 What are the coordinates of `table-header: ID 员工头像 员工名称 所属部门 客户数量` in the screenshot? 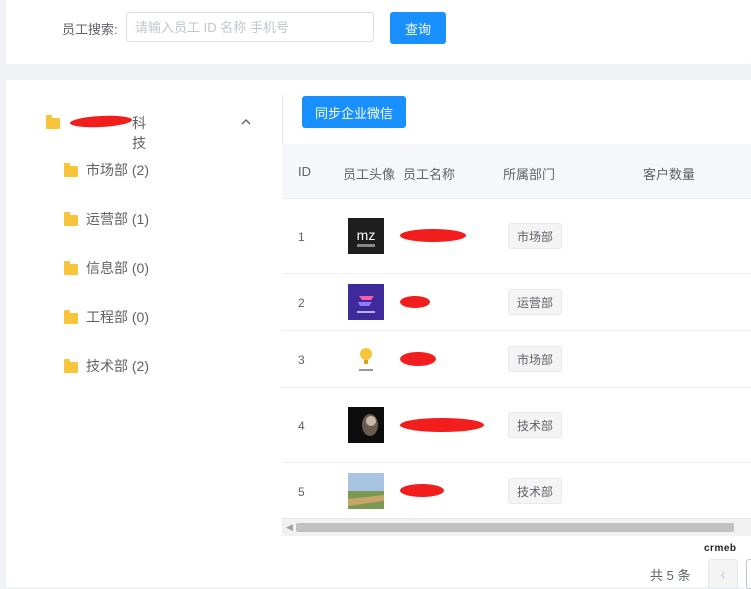 It's located at (516, 171).